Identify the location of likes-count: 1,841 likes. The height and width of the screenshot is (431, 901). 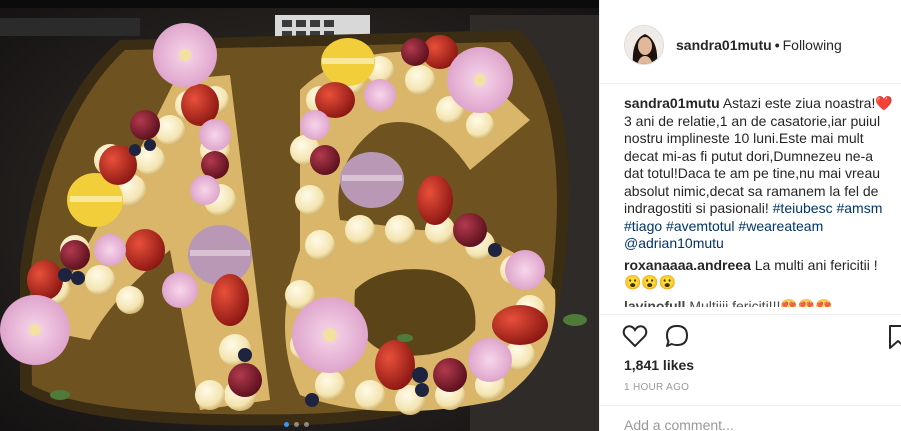
(659, 365).